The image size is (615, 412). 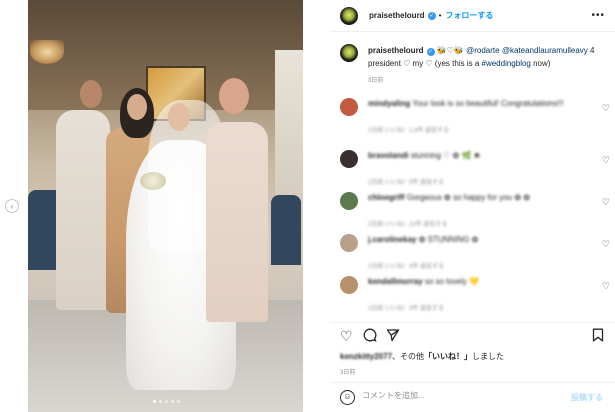 What do you see at coordinates (407, 223) in the screenshot?
I see `comment-meta: 2日前 いいね！22件 返信する` at bounding box center [407, 223].